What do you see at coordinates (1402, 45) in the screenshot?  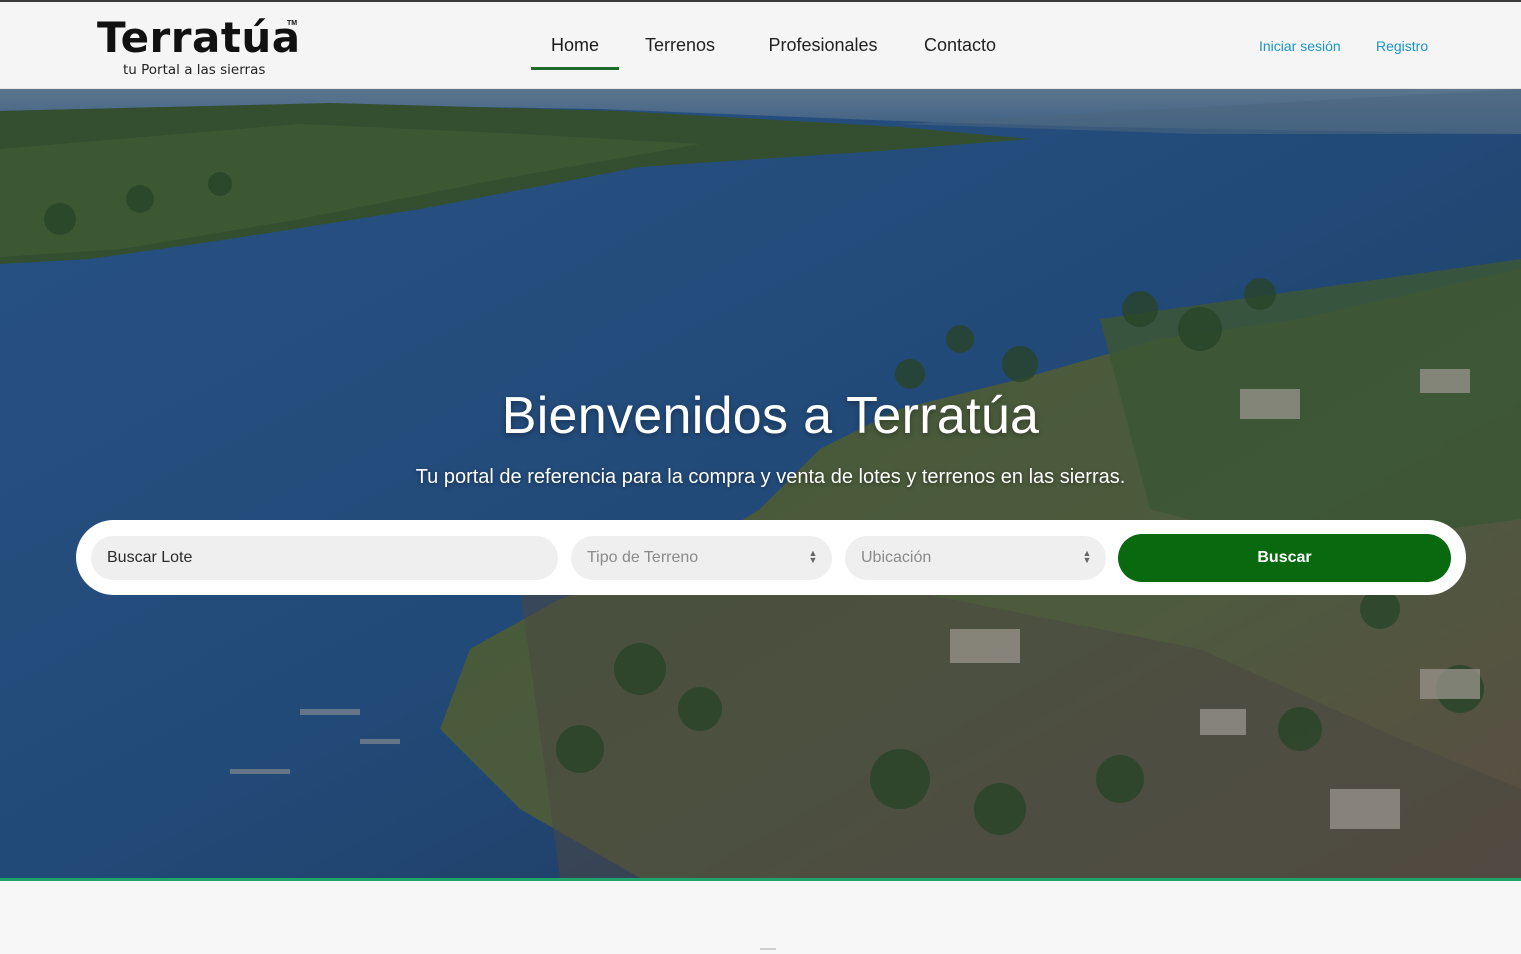 I see `register-link: Registro` at bounding box center [1402, 45].